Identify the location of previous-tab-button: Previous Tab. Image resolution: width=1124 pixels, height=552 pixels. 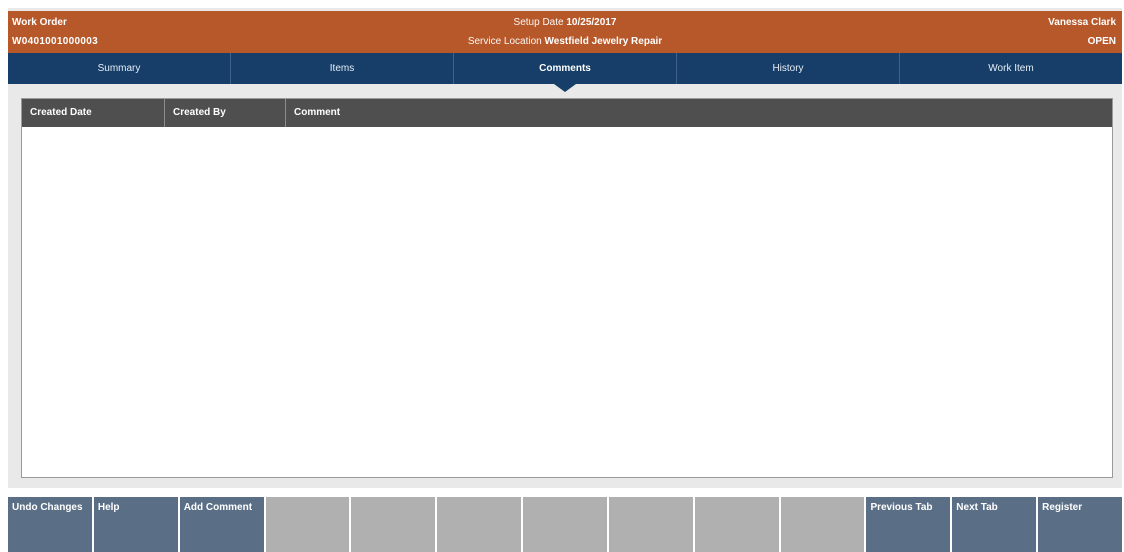
(908, 524).